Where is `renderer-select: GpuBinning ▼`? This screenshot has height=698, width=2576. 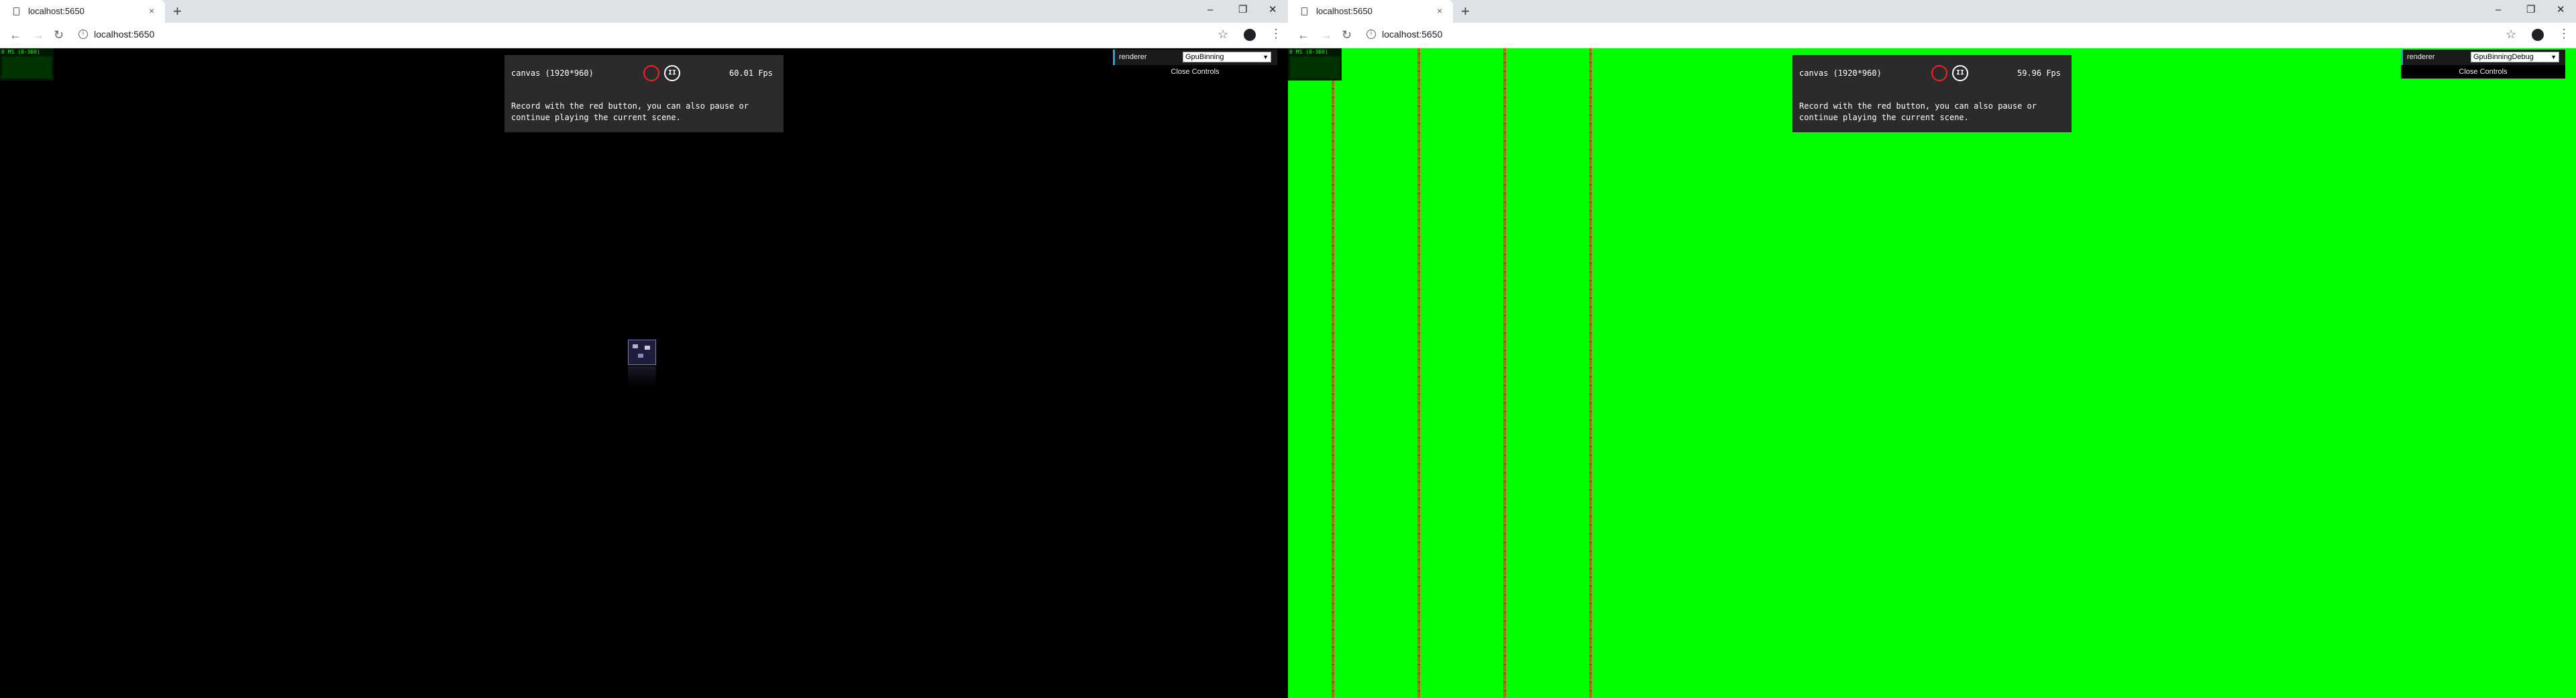
renderer-select: GpuBinning ▼ is located at coordinates (1227, 57).